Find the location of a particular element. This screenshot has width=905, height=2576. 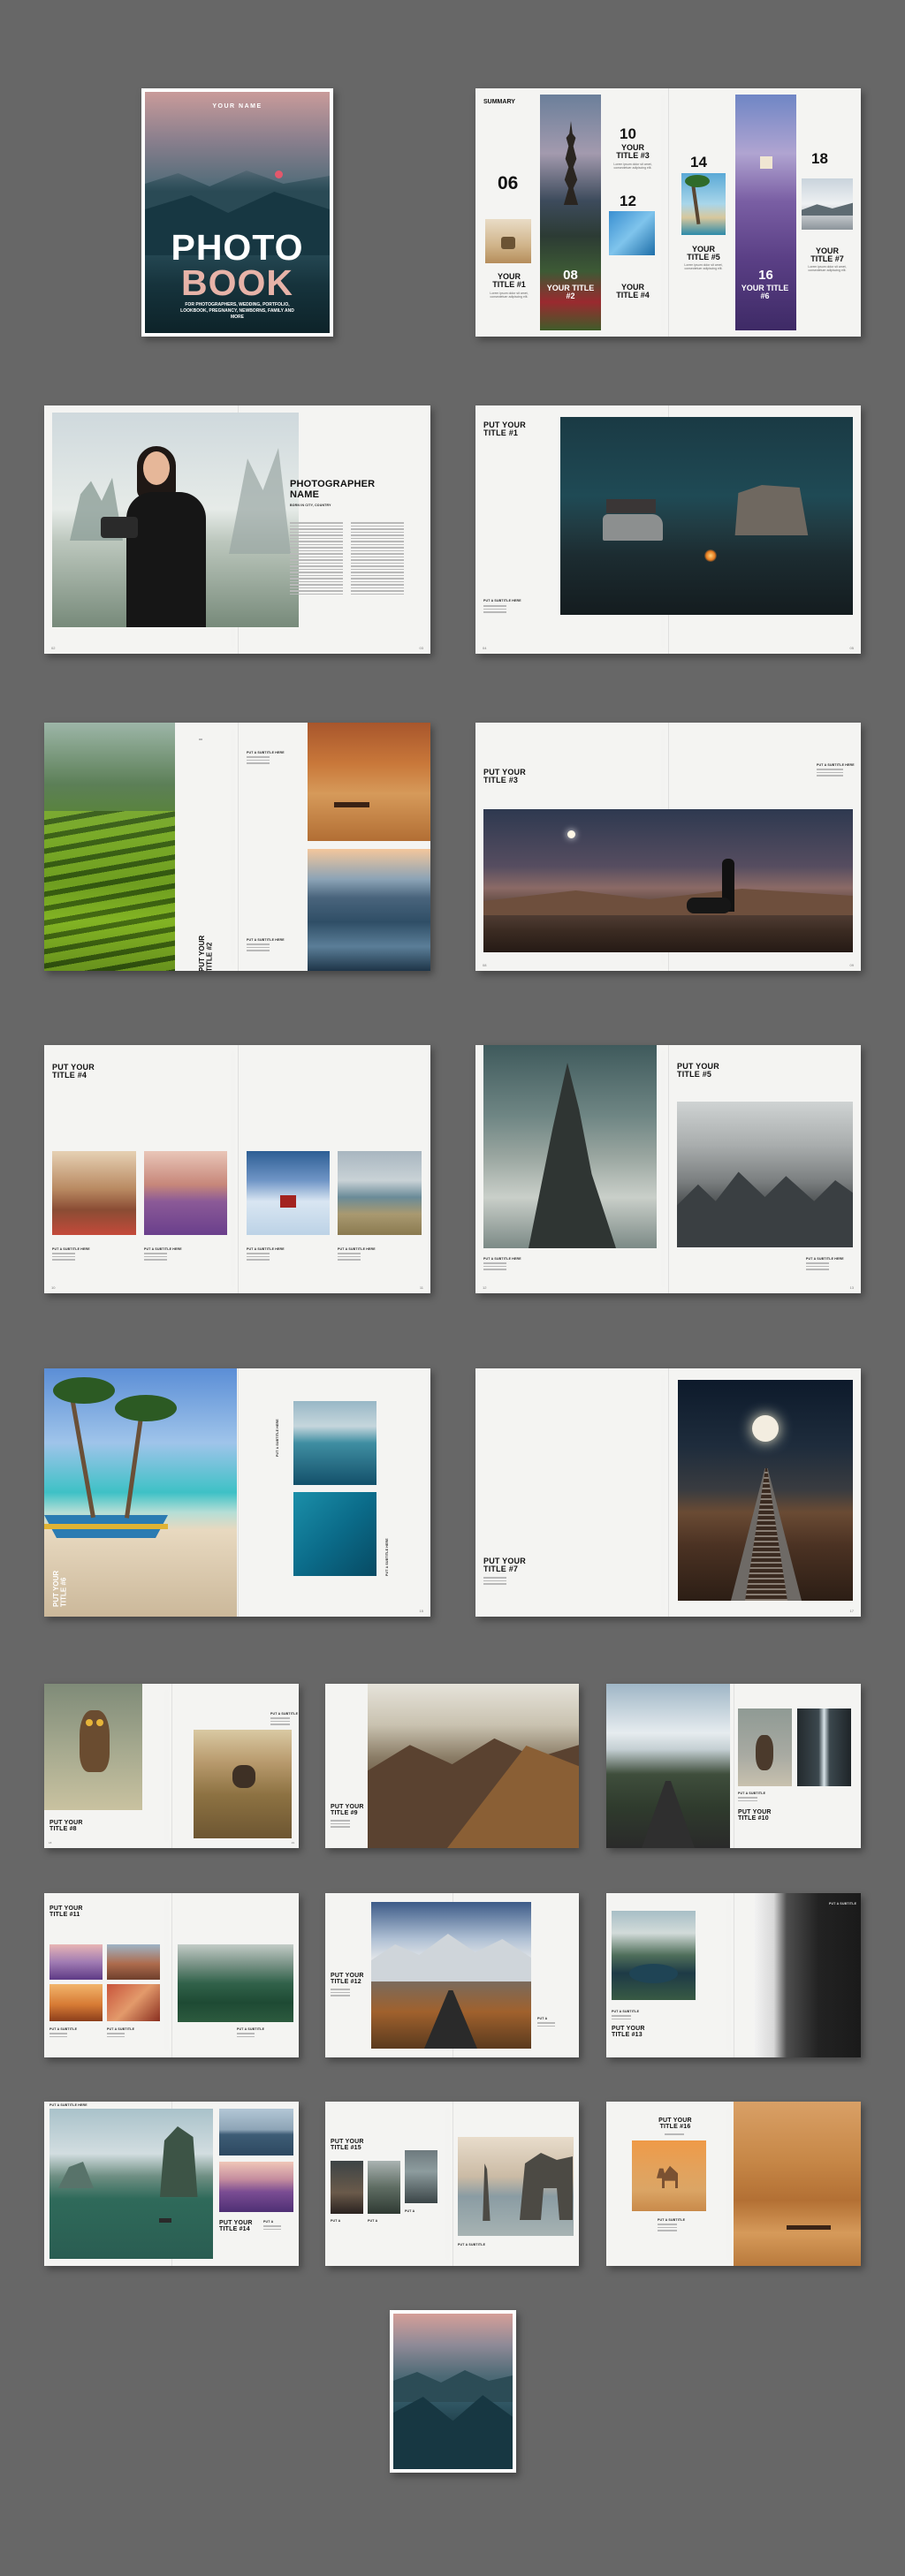

photo-camel is located at coordinates (669, 2175).